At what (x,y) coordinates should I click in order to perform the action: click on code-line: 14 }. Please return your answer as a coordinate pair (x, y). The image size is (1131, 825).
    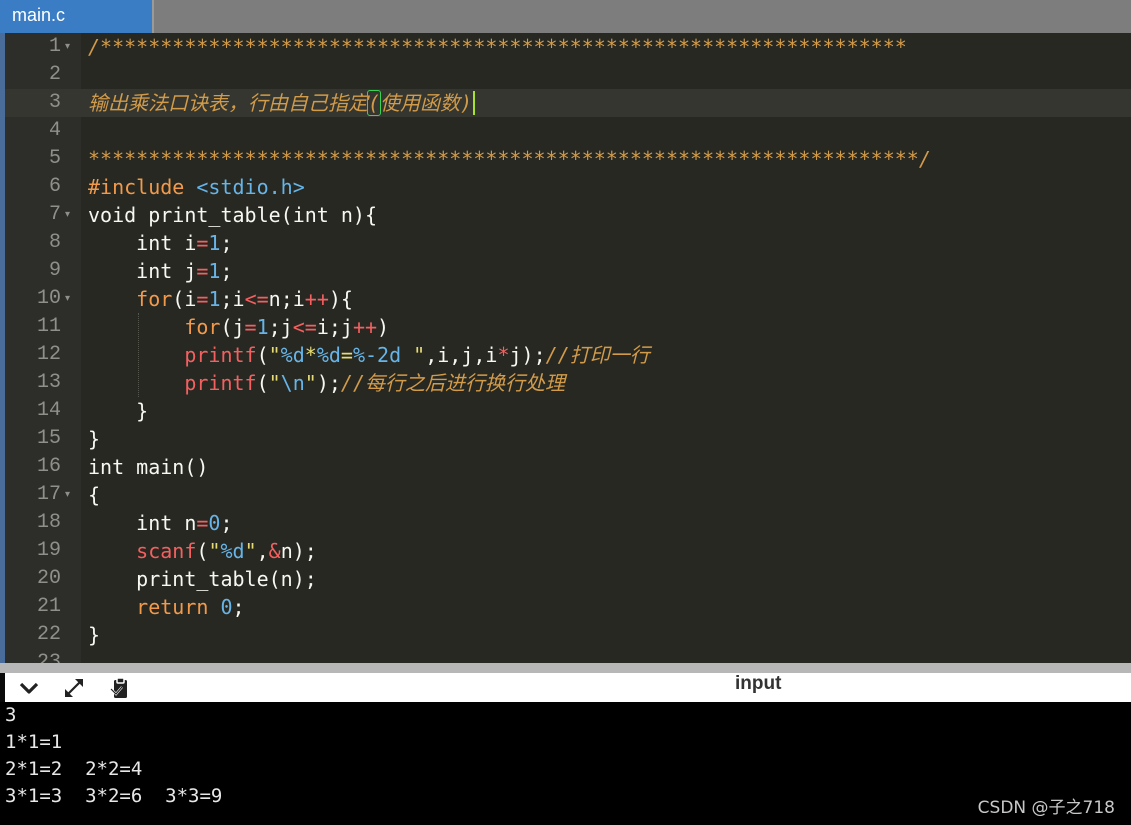
    Looking at the image, I should click on (565, 411).